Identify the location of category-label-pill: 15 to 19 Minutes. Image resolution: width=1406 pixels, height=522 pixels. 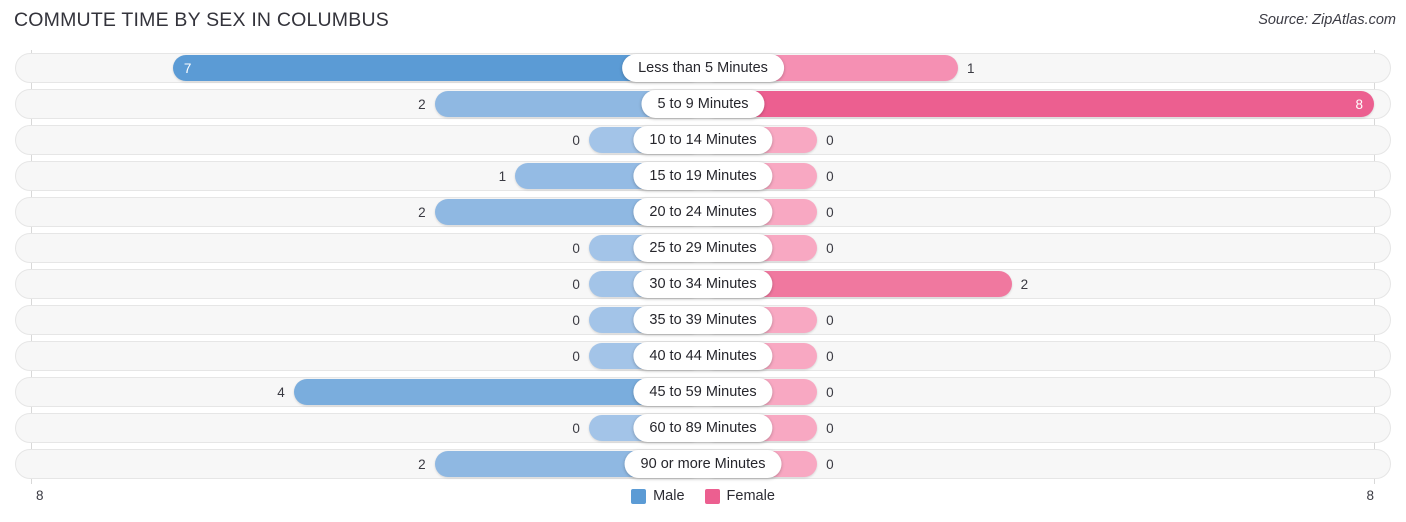
(703, 176).